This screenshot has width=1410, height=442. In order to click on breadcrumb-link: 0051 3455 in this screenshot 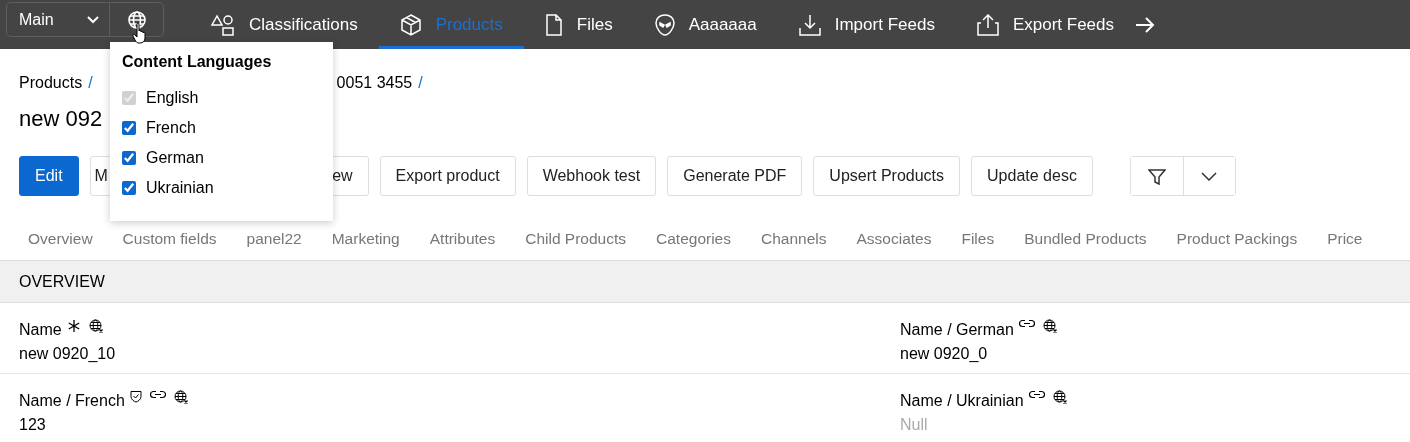, I will do `click(374, 84)`.